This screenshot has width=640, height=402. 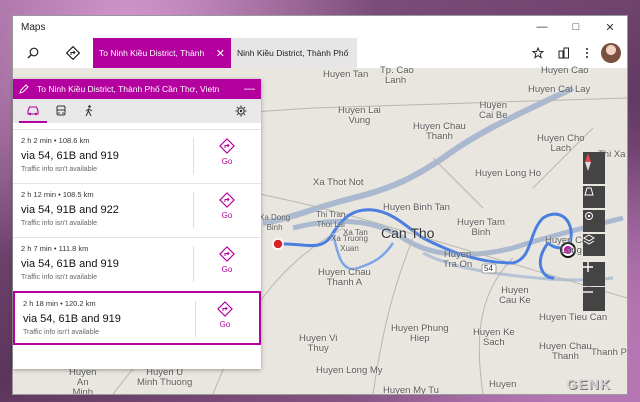 What do you see at coordinates (588, 292) in the screenshot?
I see `minus-icon` at bounding box center [588, 292].